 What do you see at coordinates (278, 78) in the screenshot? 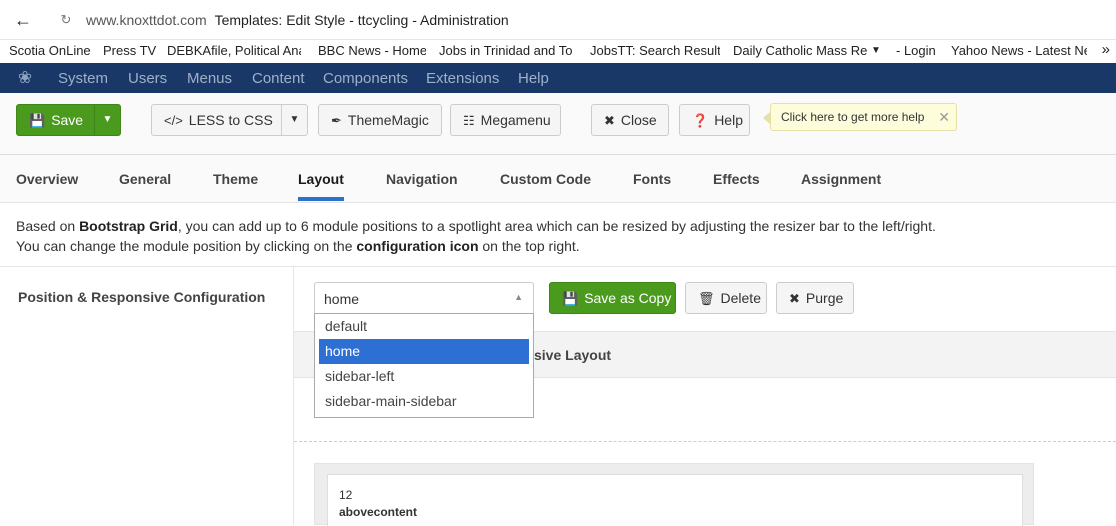
I see `menu-content: Content` at bounding box center [278, 78].